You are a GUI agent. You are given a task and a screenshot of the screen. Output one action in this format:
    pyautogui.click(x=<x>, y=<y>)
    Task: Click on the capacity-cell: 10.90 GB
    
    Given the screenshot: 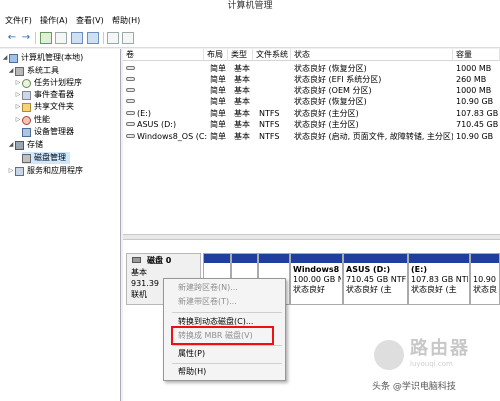 What is the action you would take?
    pyautogui.click(x=475, y=136)
    